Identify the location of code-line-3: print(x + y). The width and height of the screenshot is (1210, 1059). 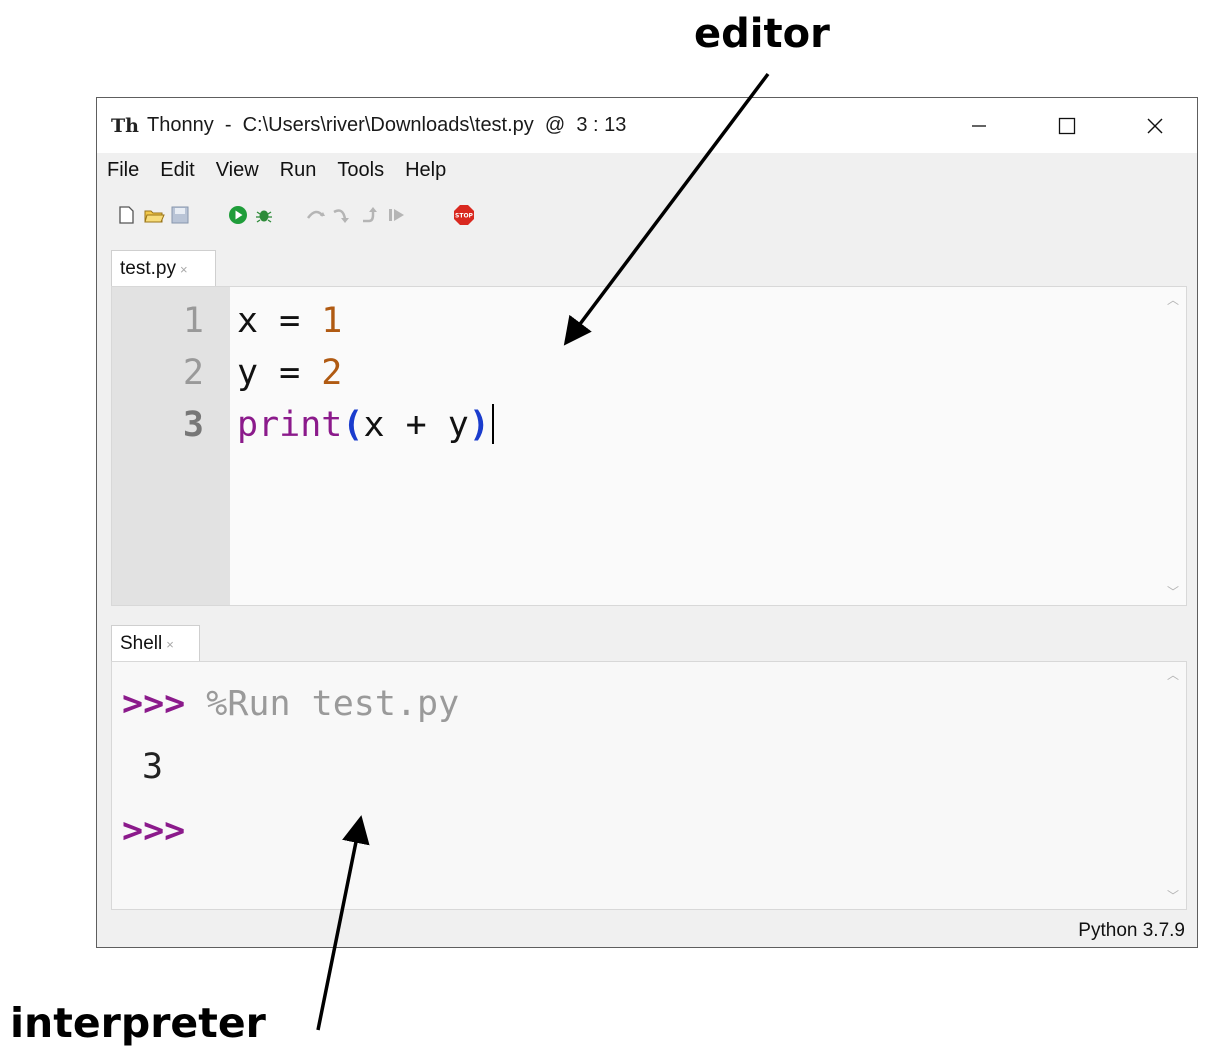
(365, 425).